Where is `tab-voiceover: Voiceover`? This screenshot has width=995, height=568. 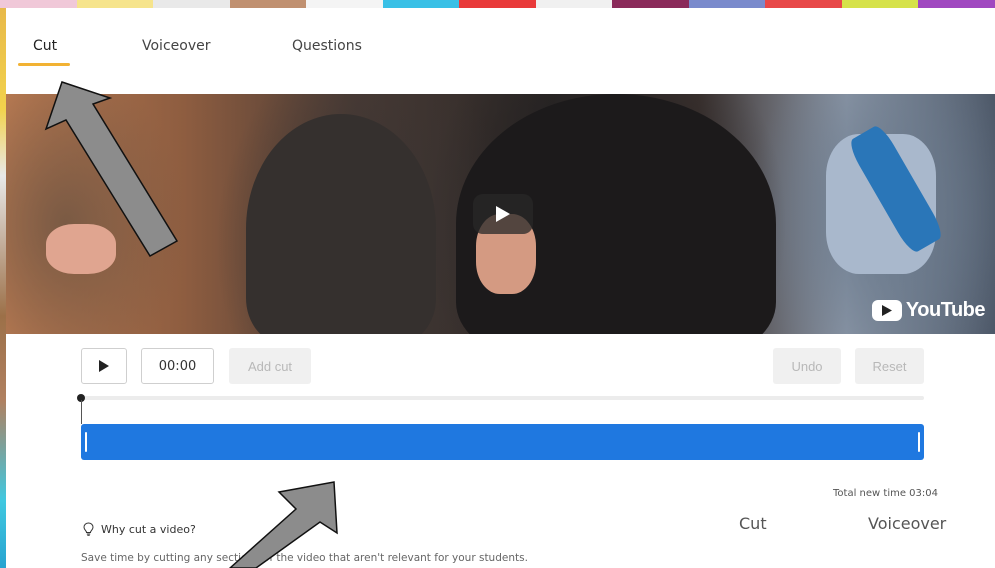 tab-voiceover: Voiceover is located at coordinates (176, 46).